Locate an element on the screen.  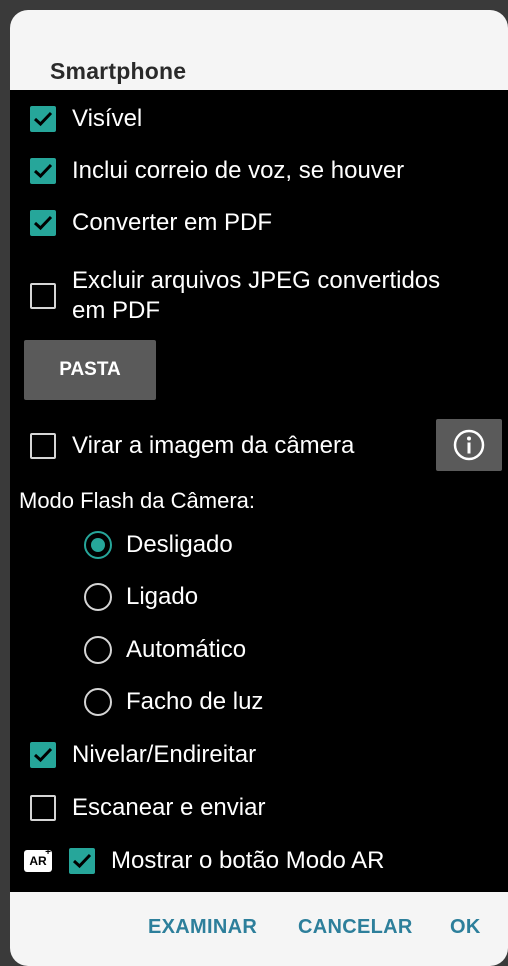
visible-label: Visível is located at coordinates (107, 118).